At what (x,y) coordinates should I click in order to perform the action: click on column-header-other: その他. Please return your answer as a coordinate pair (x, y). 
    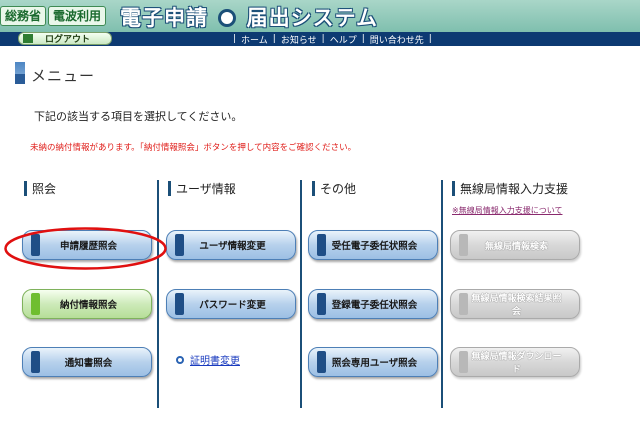
    Looking at the image, I should click on (334, 188).